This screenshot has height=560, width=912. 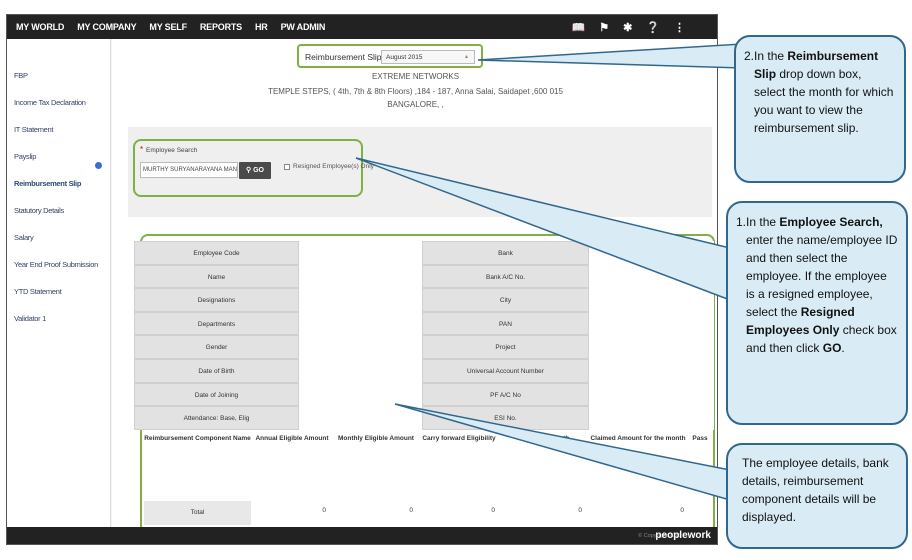 I want to click on detail-label-right: ESI No., so click(x=505, y=418).